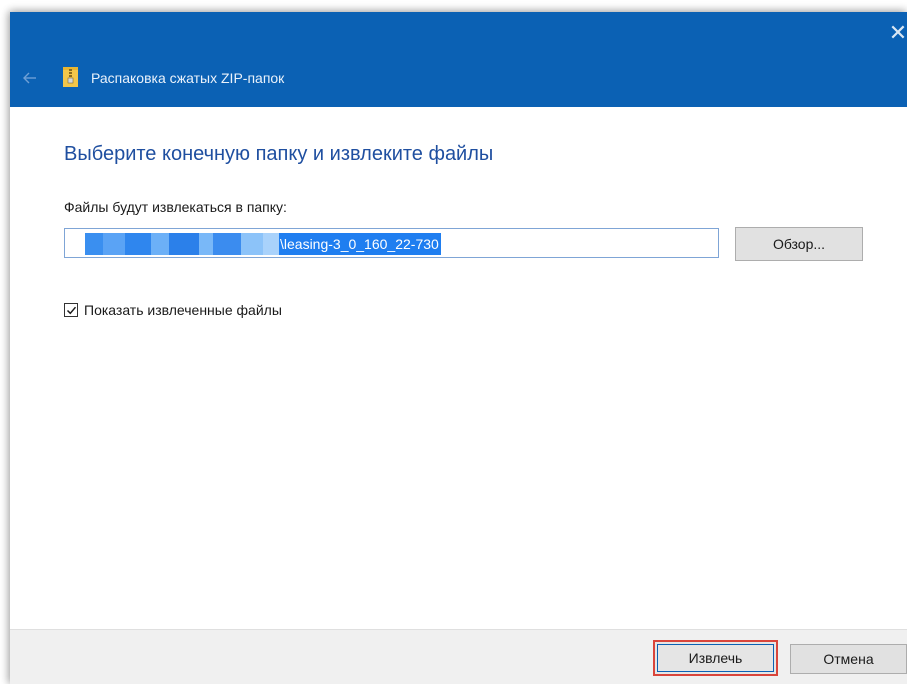  I want to click on arrow-left-icon, so click(30, 78).